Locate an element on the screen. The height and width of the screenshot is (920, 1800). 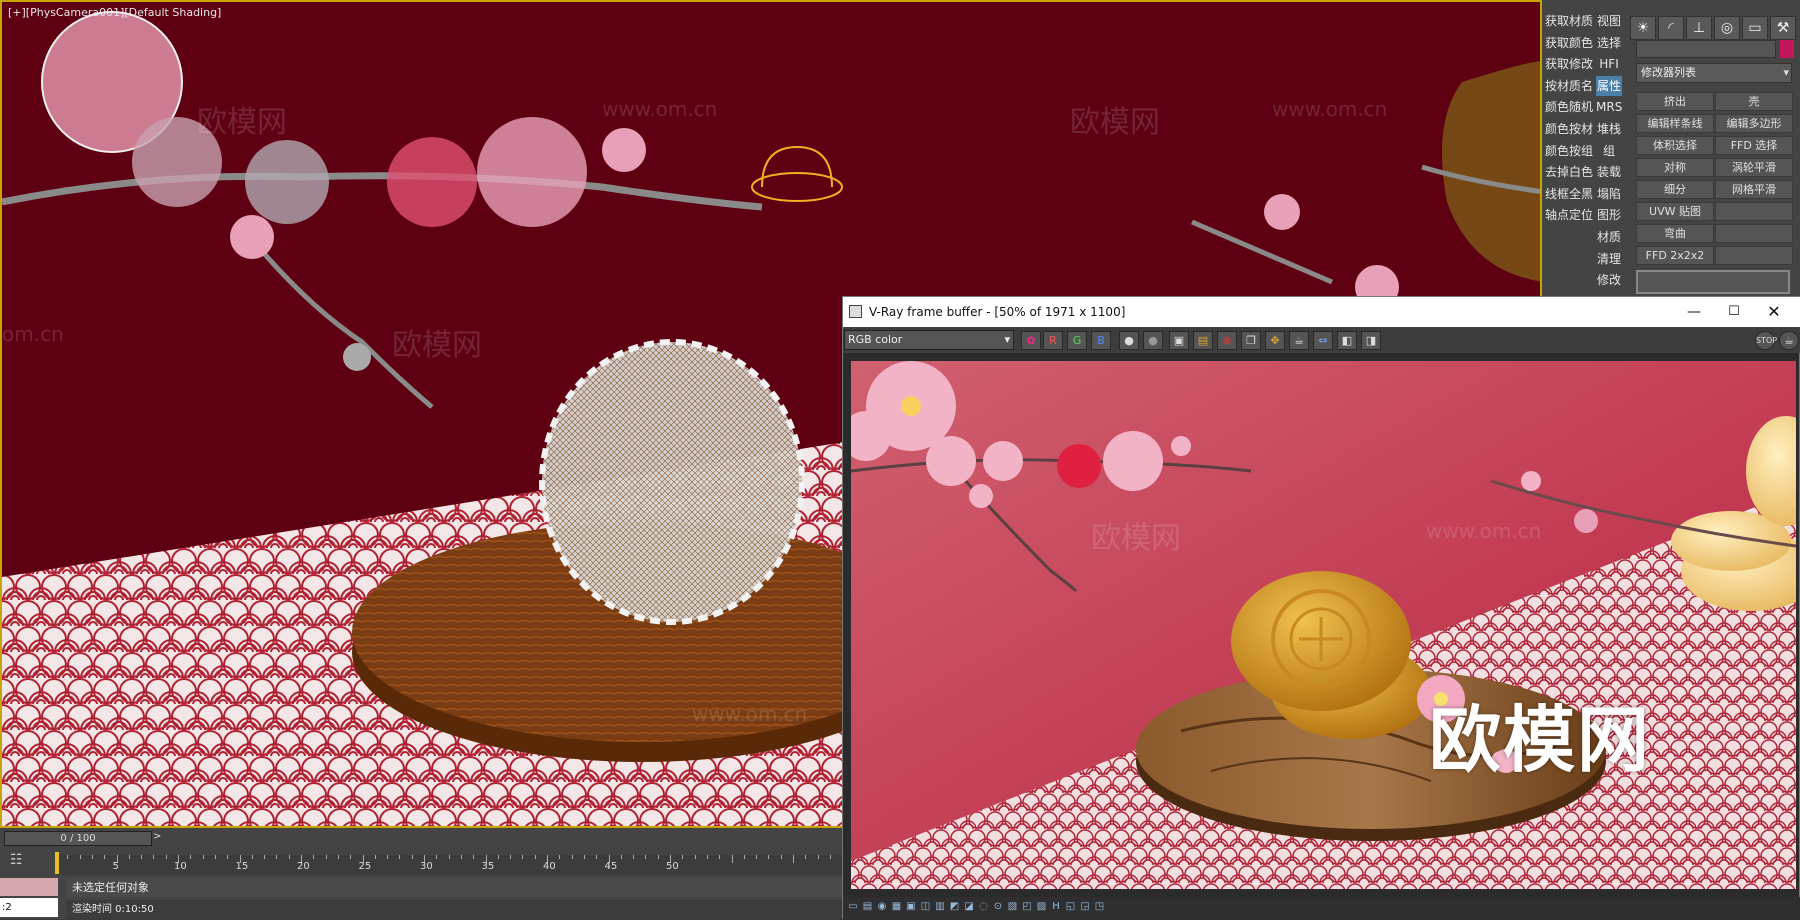
script-button: 颜色随机 is located at coordinates (1569, 107).